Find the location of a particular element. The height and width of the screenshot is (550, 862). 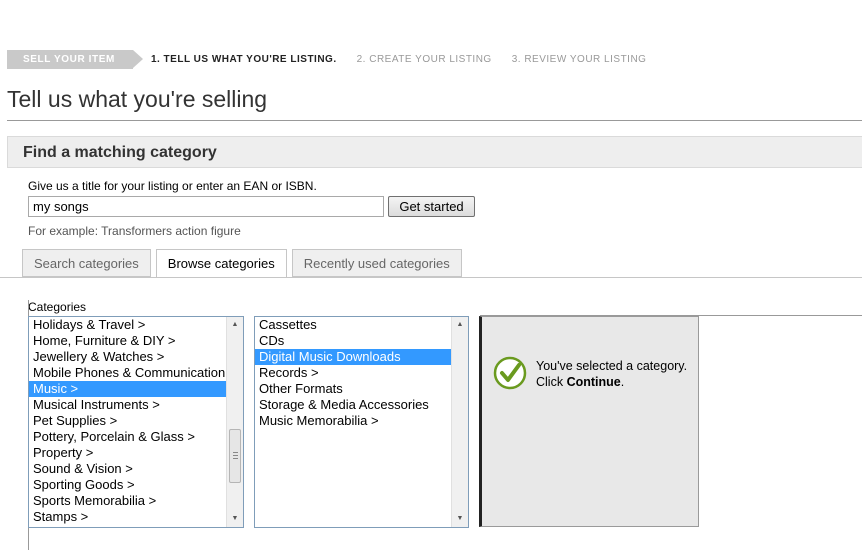

scroll-thumb is located at coordinates (235, 456).